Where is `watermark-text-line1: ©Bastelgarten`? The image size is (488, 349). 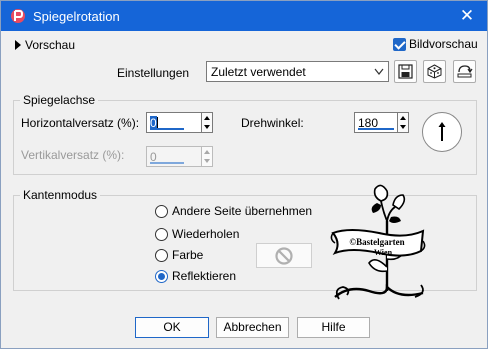 watermark-text-line1: ©Bastelgarten is located at coordinates (376, 242).